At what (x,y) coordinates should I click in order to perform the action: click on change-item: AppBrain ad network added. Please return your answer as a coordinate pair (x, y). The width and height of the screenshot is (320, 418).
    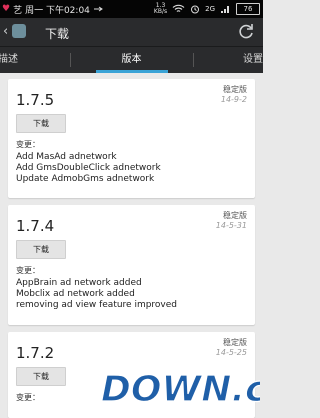
    Looking at the image, I should click on (79, 283).